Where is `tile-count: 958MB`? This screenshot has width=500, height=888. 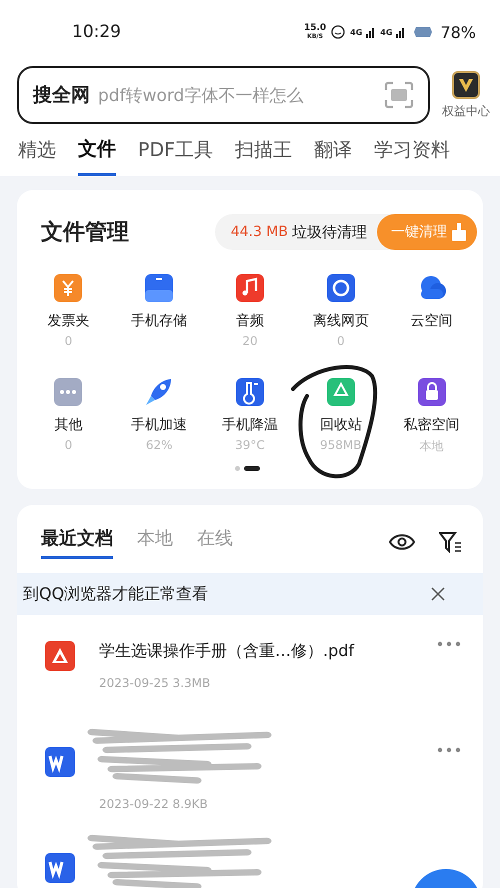
tile-count: 958MB is located at coordinates (341, 445).